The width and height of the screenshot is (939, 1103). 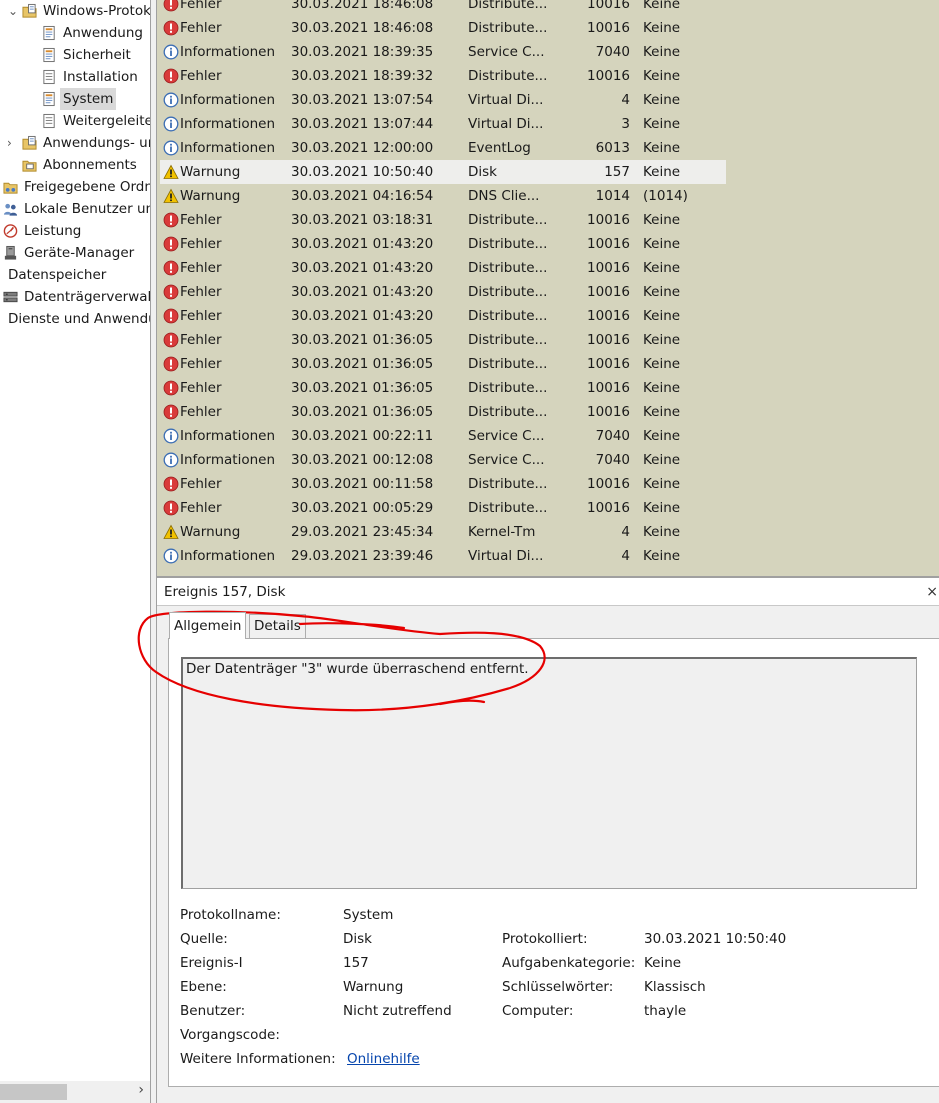 I want to click on scroll-right-icon: ›, so click(x=141, y=1090).